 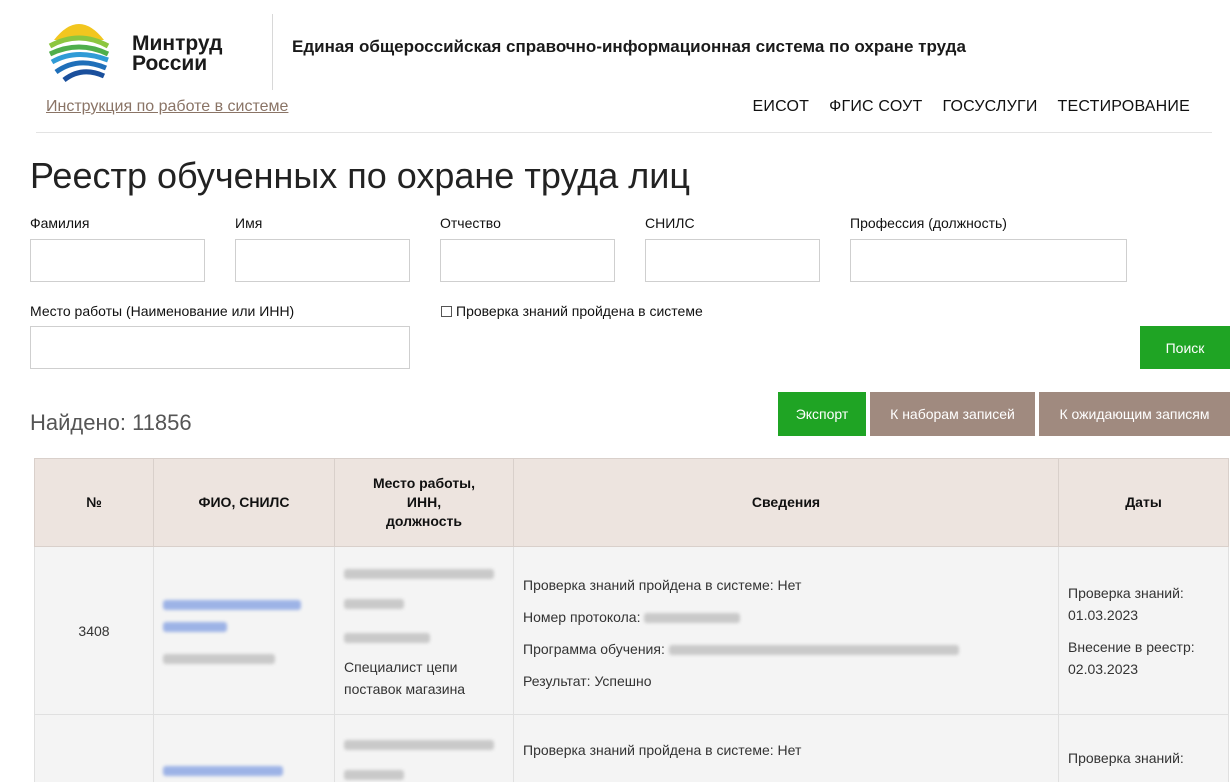 I want to click on patronymic-label: Отчество, so click(x=470, y=223).